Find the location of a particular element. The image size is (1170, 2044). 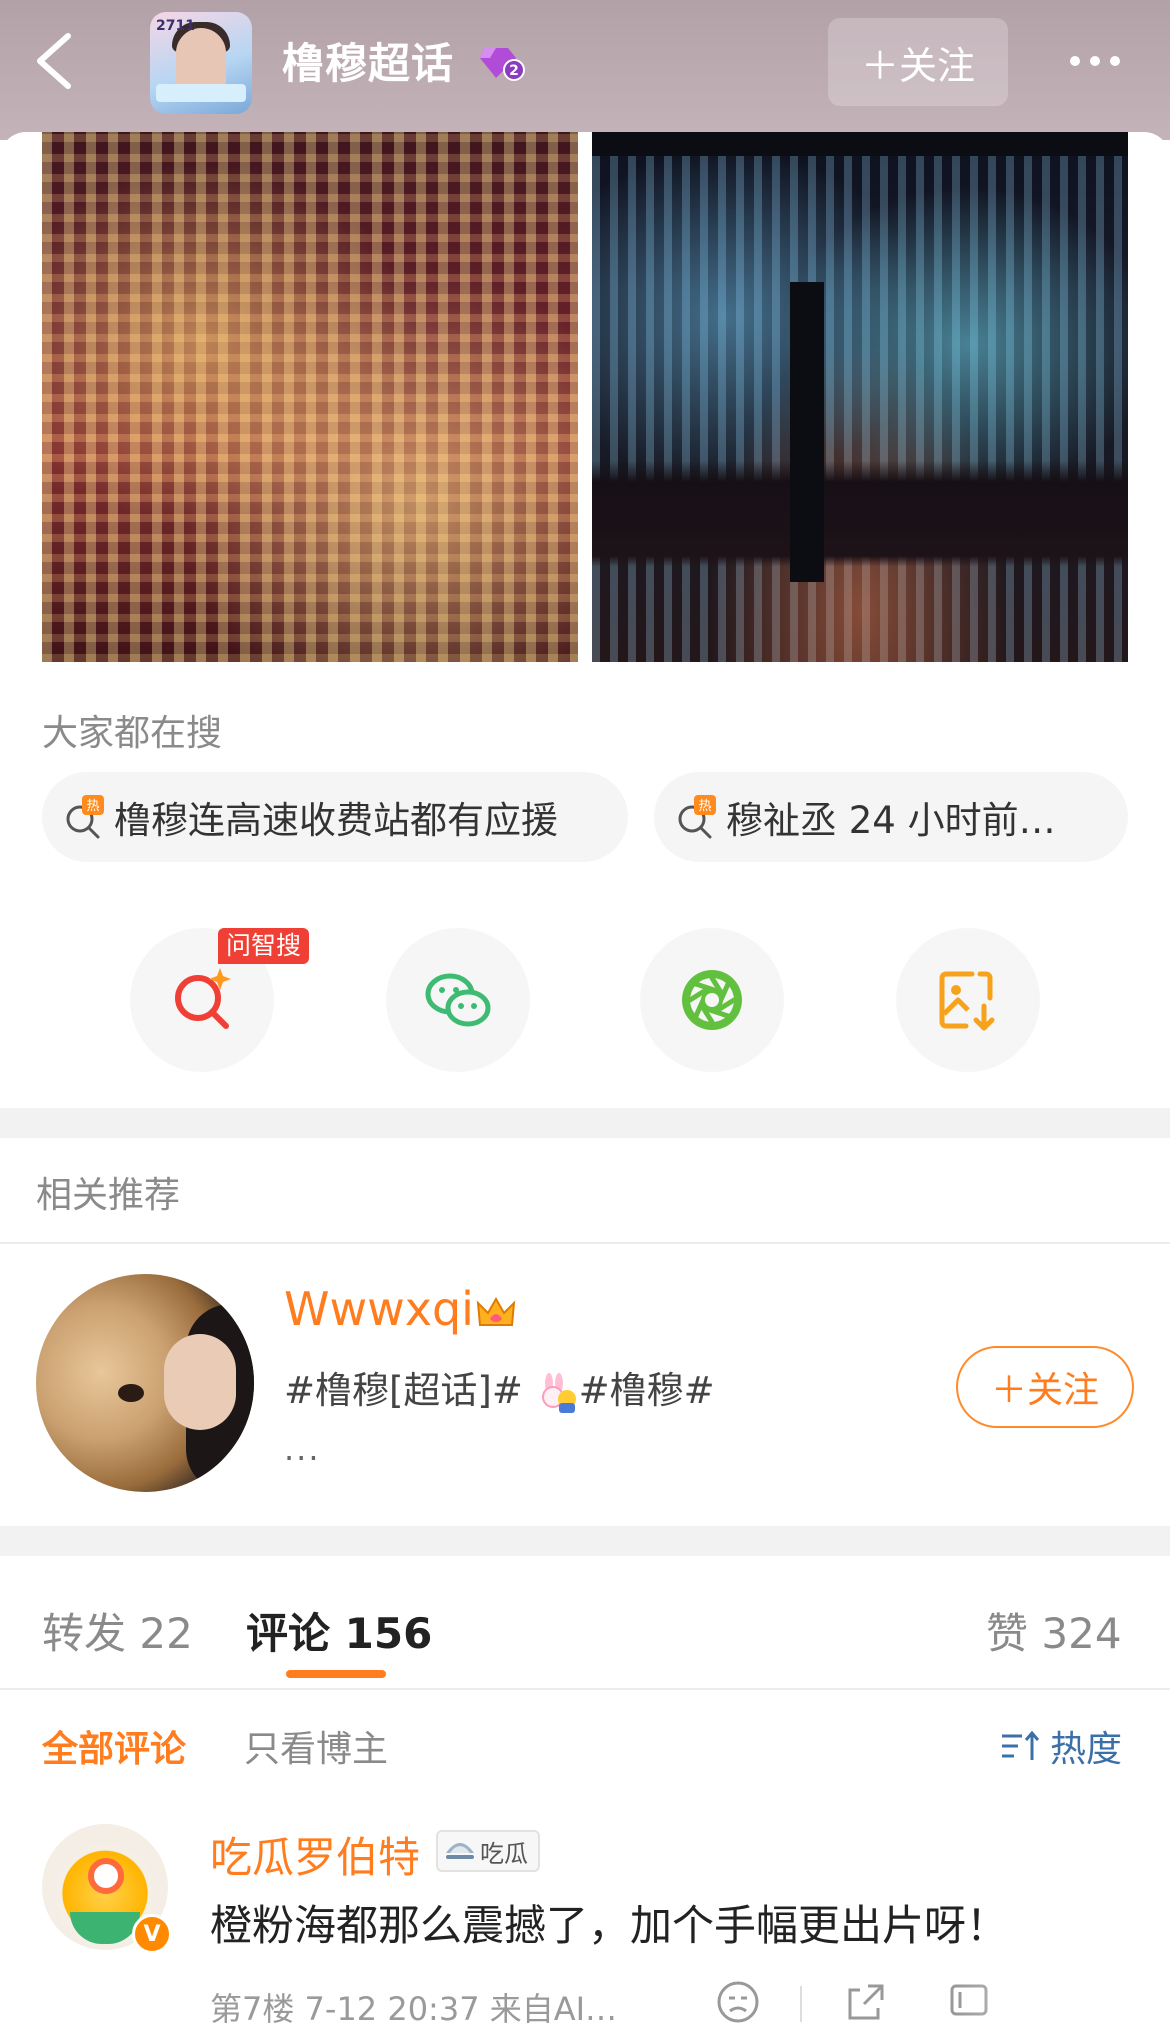

filter-all-comments: 全部评论 is located at coordinates (114, 1746).